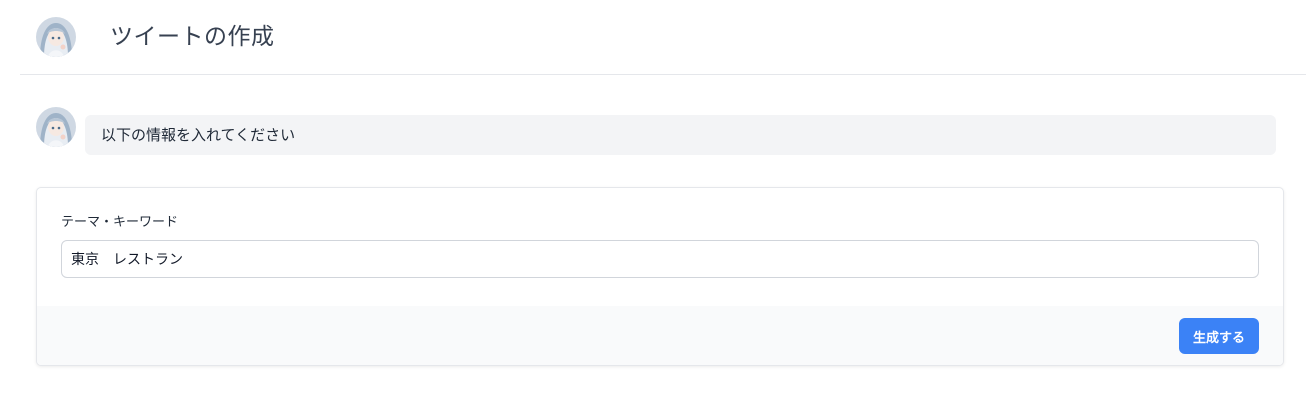 The width and height of the screenshot is (1306, 408). What do you see at coordinates (660, 259) in the screenshot?
I see `keyword-input` at bounding box center [660, 259].